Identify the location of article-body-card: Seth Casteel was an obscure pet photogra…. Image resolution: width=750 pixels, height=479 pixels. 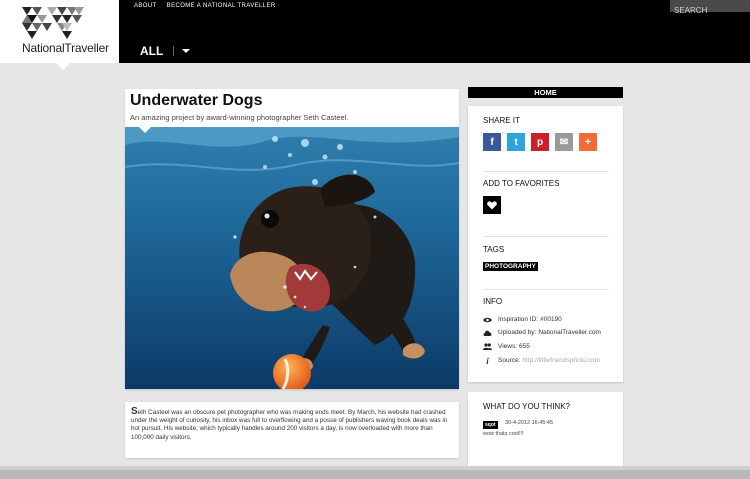
(292, 430).